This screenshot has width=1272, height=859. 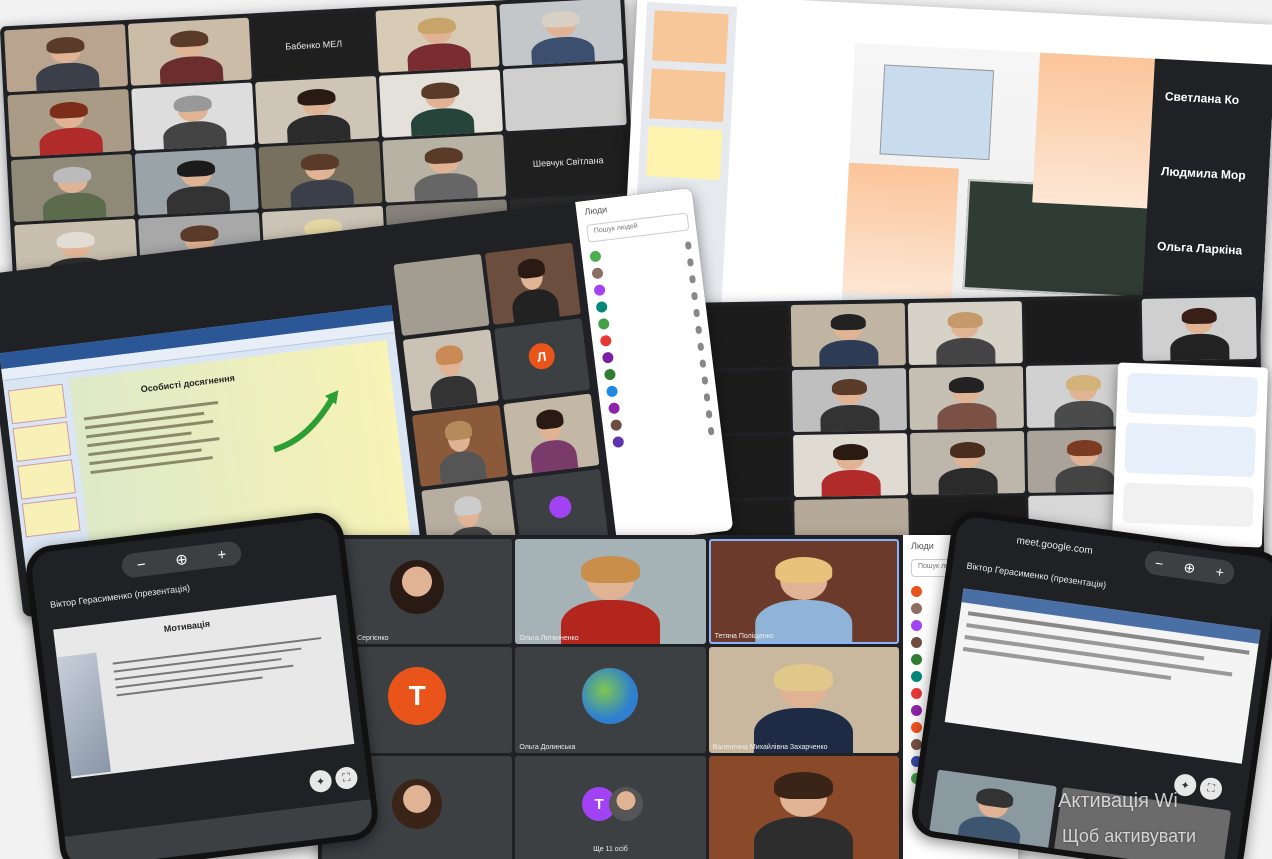 I want to click on more-participants-label: Ще 11 осіб, so click(x=610, y=849).